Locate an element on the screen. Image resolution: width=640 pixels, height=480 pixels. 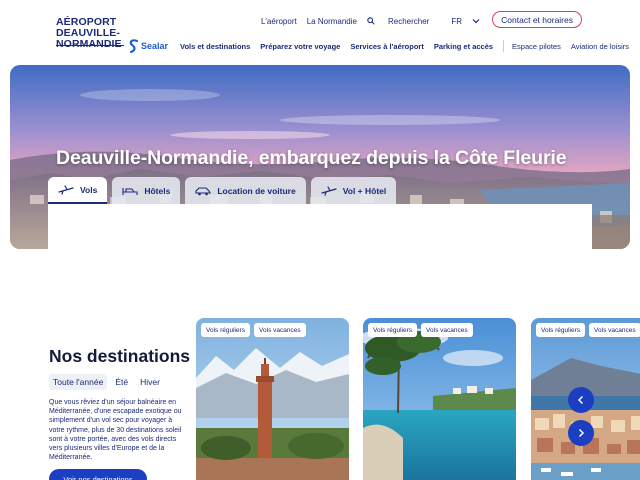
see-destinations-button: Voir nos destinations is located at coordinates (98, 474).